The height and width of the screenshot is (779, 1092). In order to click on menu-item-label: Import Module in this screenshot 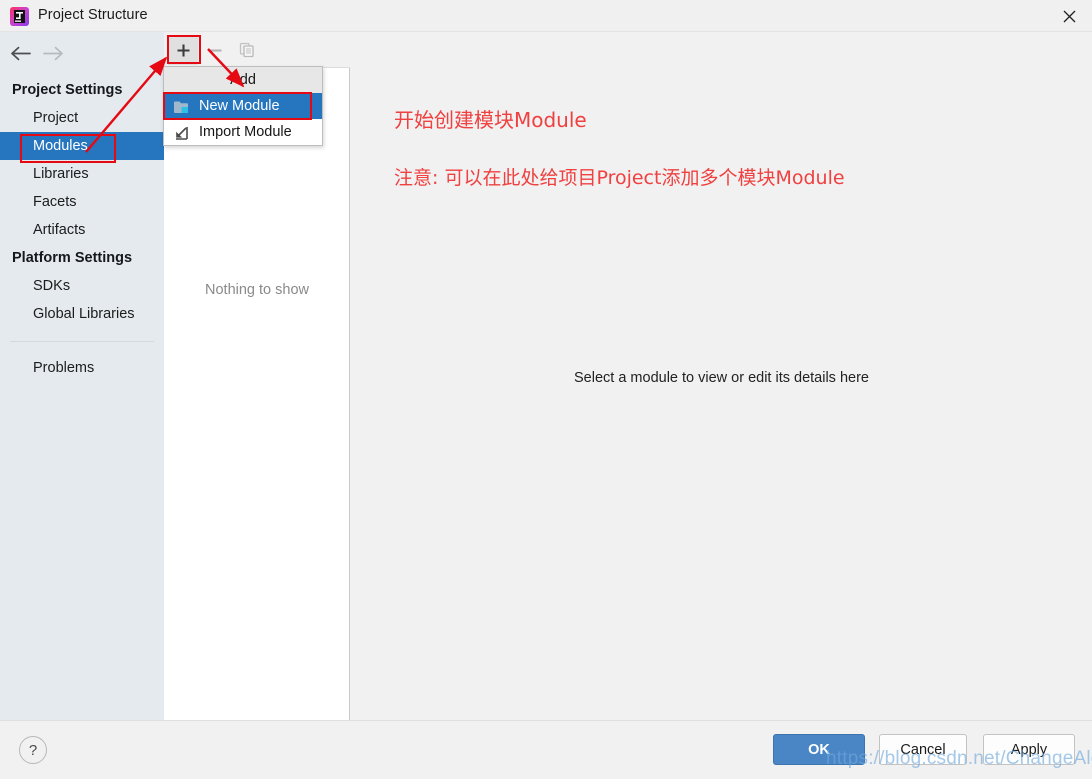, I will do `click(245, 132)`.